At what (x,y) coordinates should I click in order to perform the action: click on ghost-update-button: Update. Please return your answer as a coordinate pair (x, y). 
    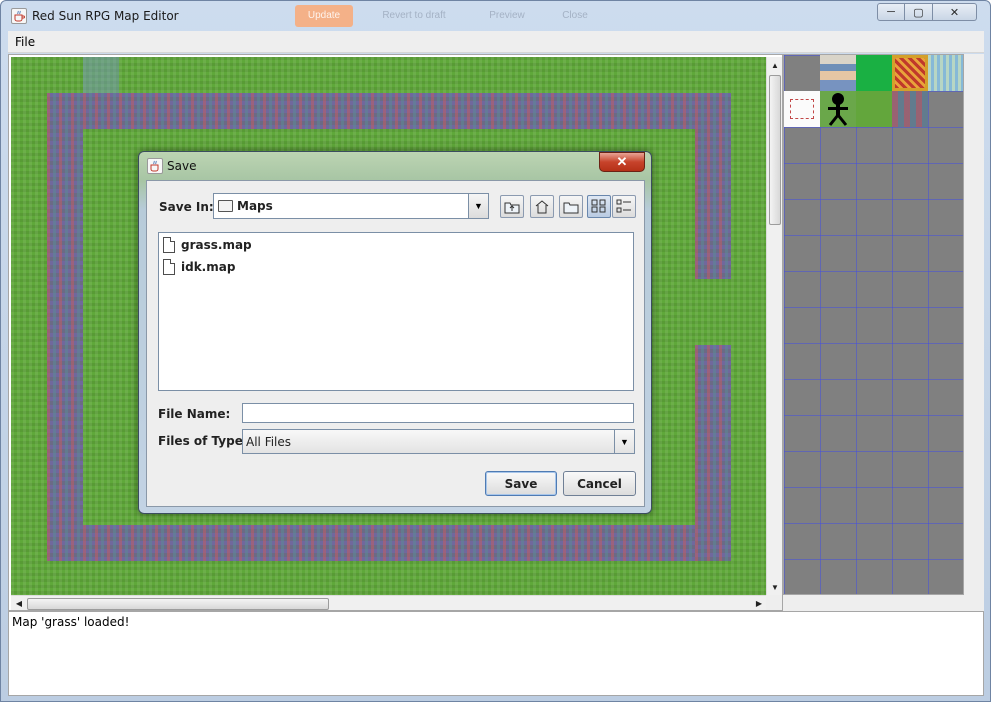
    Looking at the image, I should click on (324, 16).